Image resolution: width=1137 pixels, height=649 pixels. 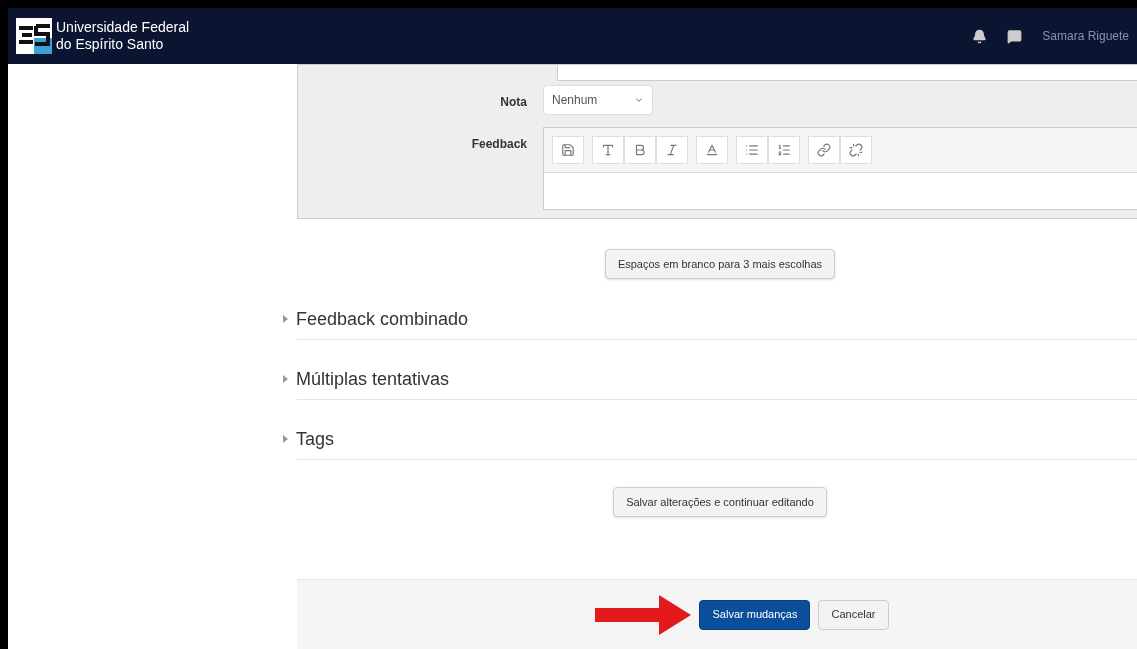 I want to click on font-color-icon, so click(x=712, y=150).